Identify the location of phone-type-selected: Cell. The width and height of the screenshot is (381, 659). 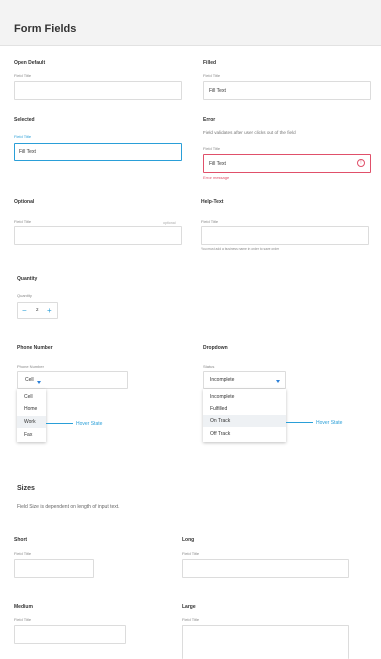
(29, 380).